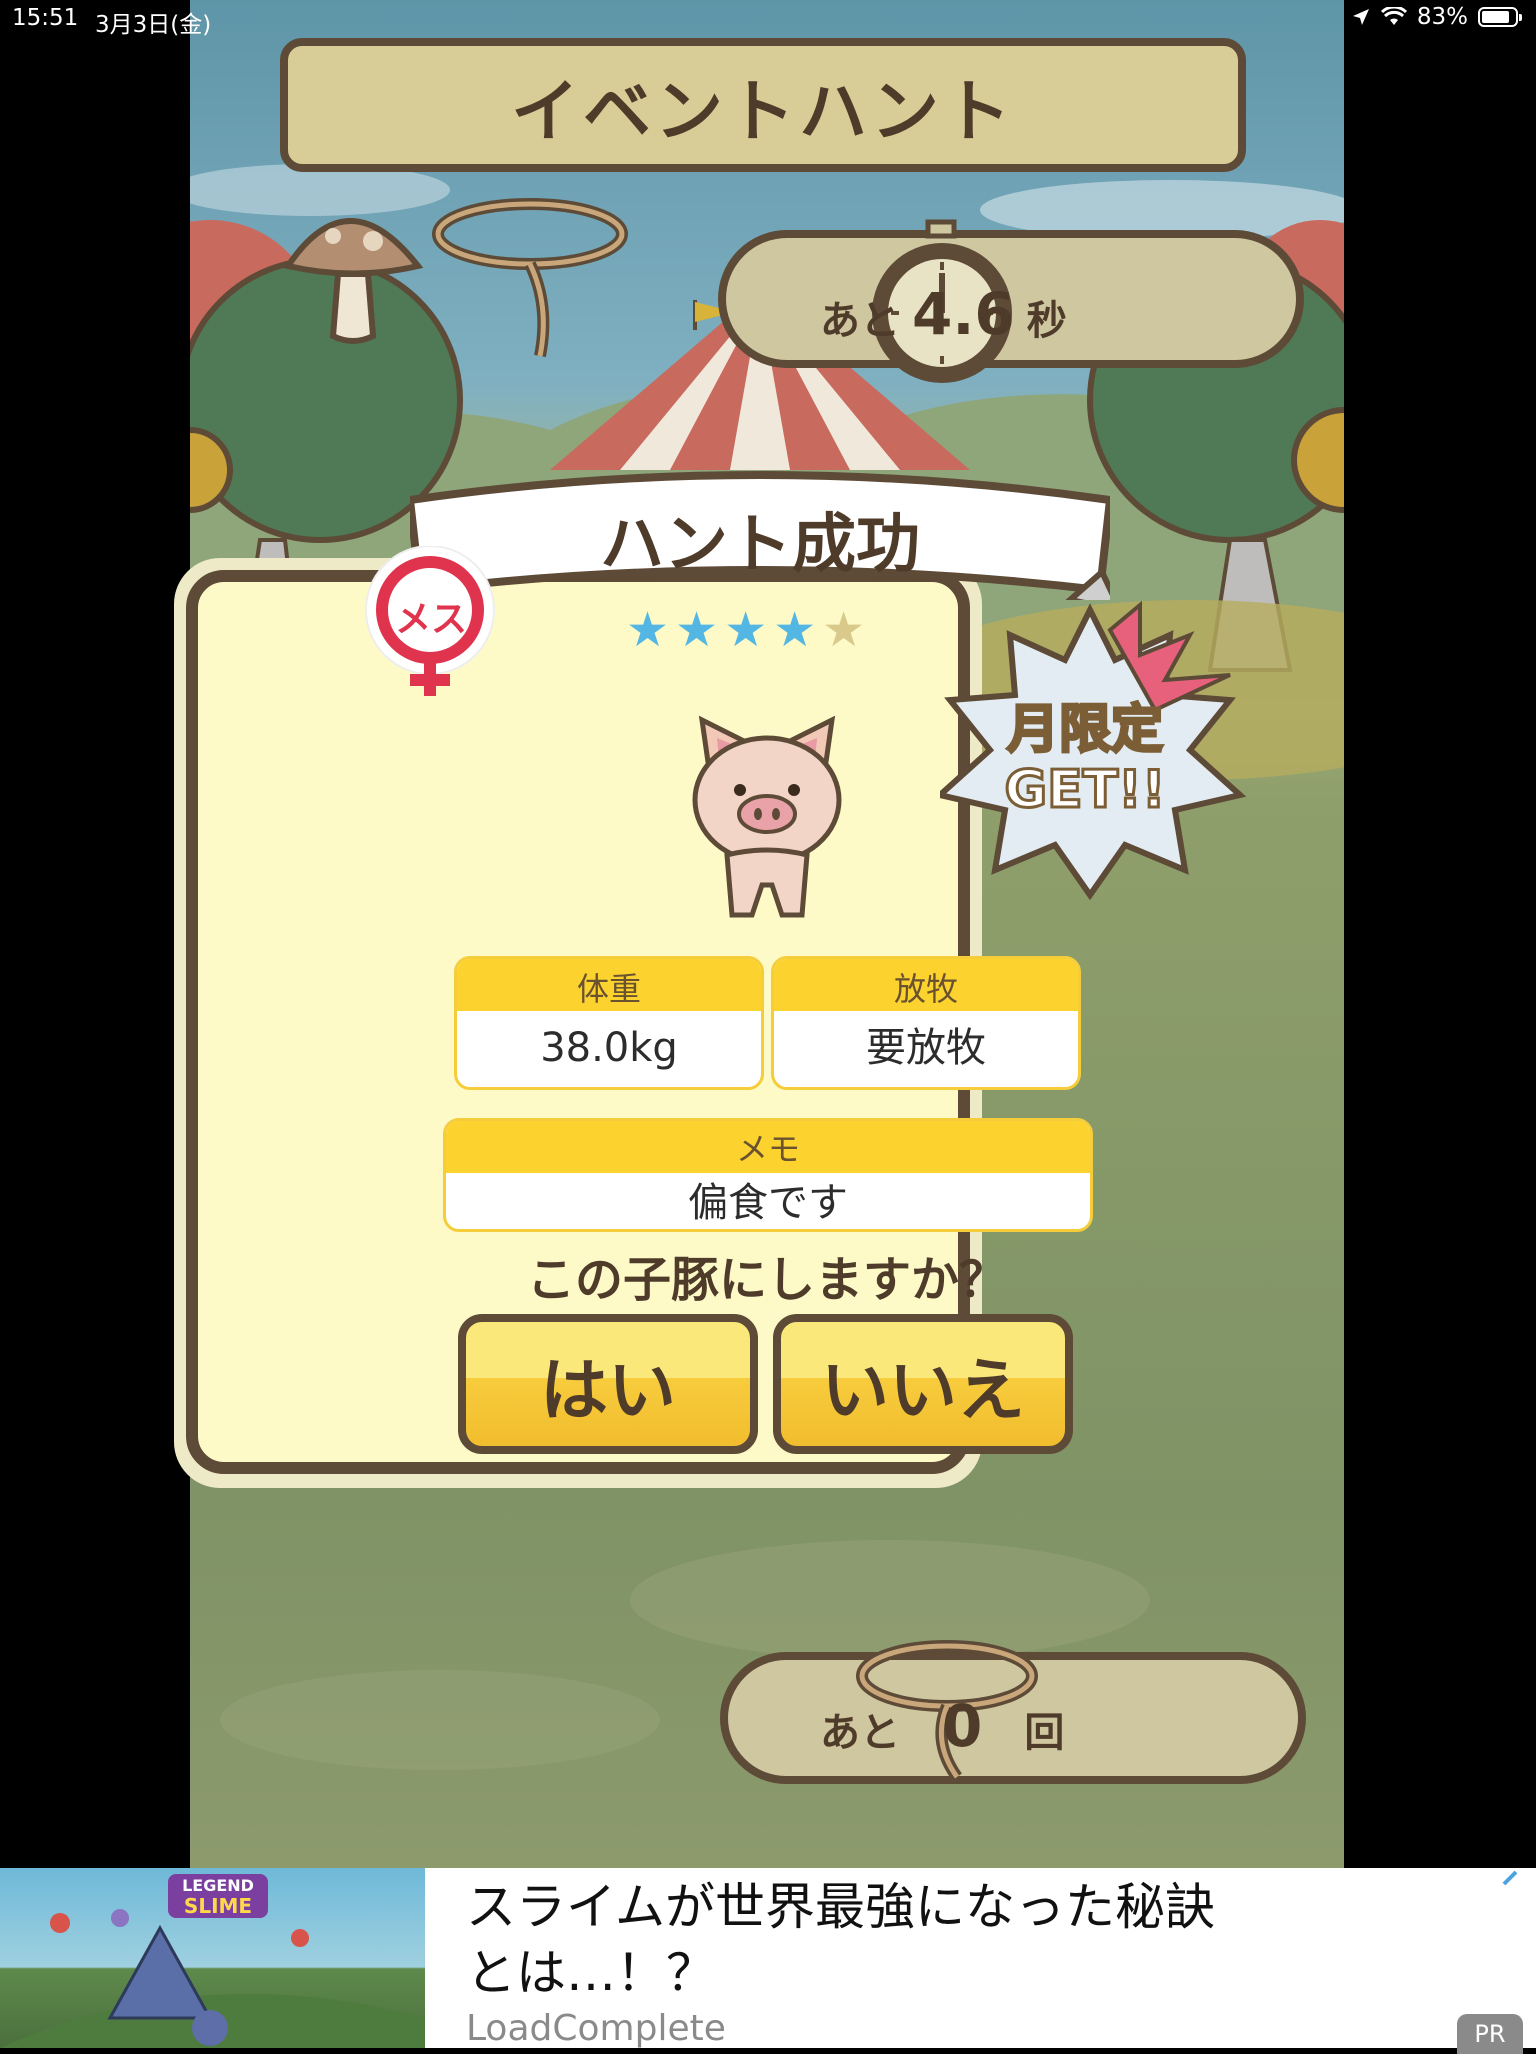 Image resolution: width=1536 pixels, height=2054 pixels. What do you see at coordinates (1044, 1733) in the screenshot?
I see `attempts-unit: 回` at bounding box center [1044, 1733].